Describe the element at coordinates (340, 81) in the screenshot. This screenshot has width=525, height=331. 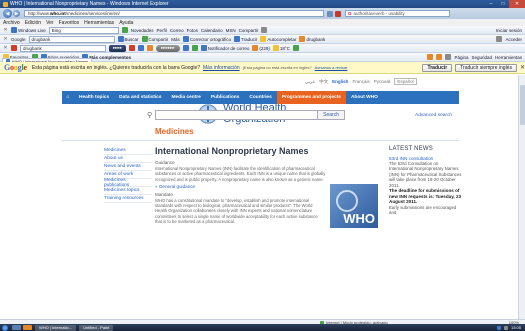
I see `lang-english: English` at that location.